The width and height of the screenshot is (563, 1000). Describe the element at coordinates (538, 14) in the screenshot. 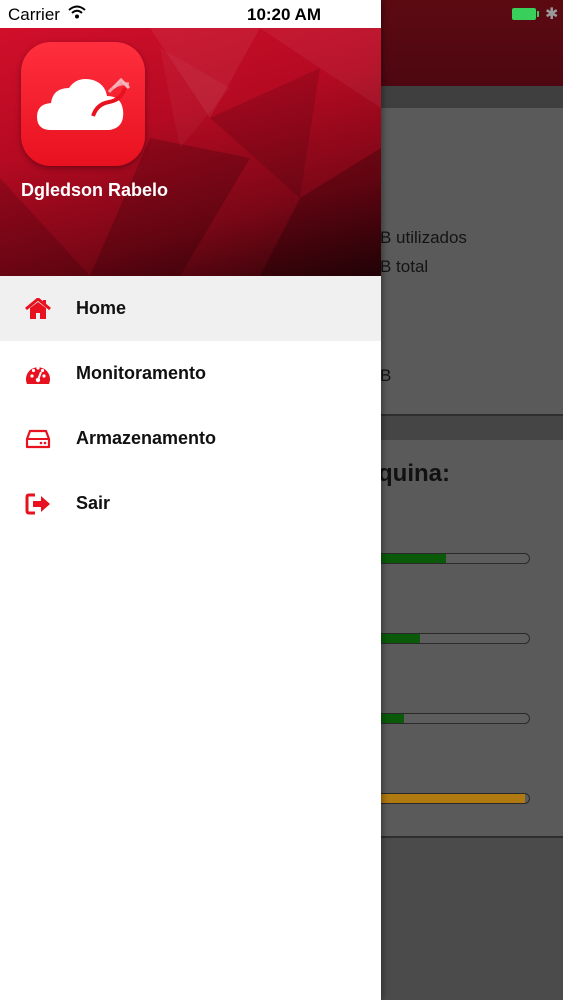

I see `battery-tip` at that location.